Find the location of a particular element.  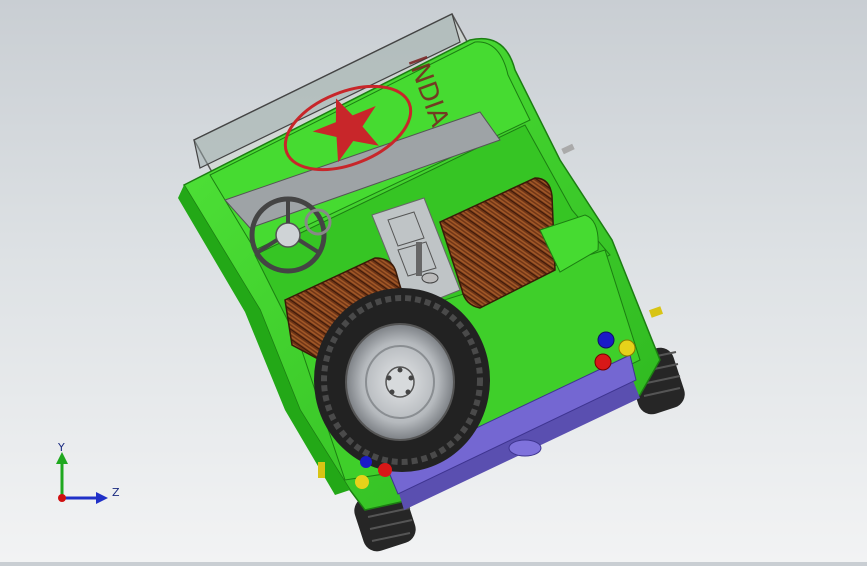

coordinate-triad-icon: Y Z is located at coordinates (88, 472).